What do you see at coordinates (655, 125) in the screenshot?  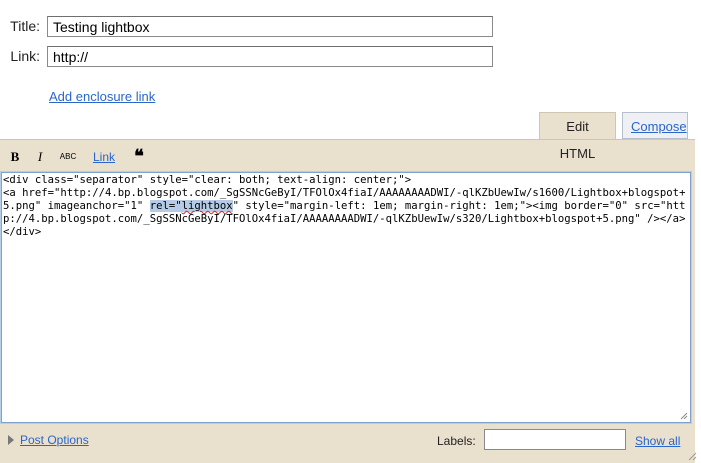 I see `tab-compose: Compose` at bounding box center [655, 125].